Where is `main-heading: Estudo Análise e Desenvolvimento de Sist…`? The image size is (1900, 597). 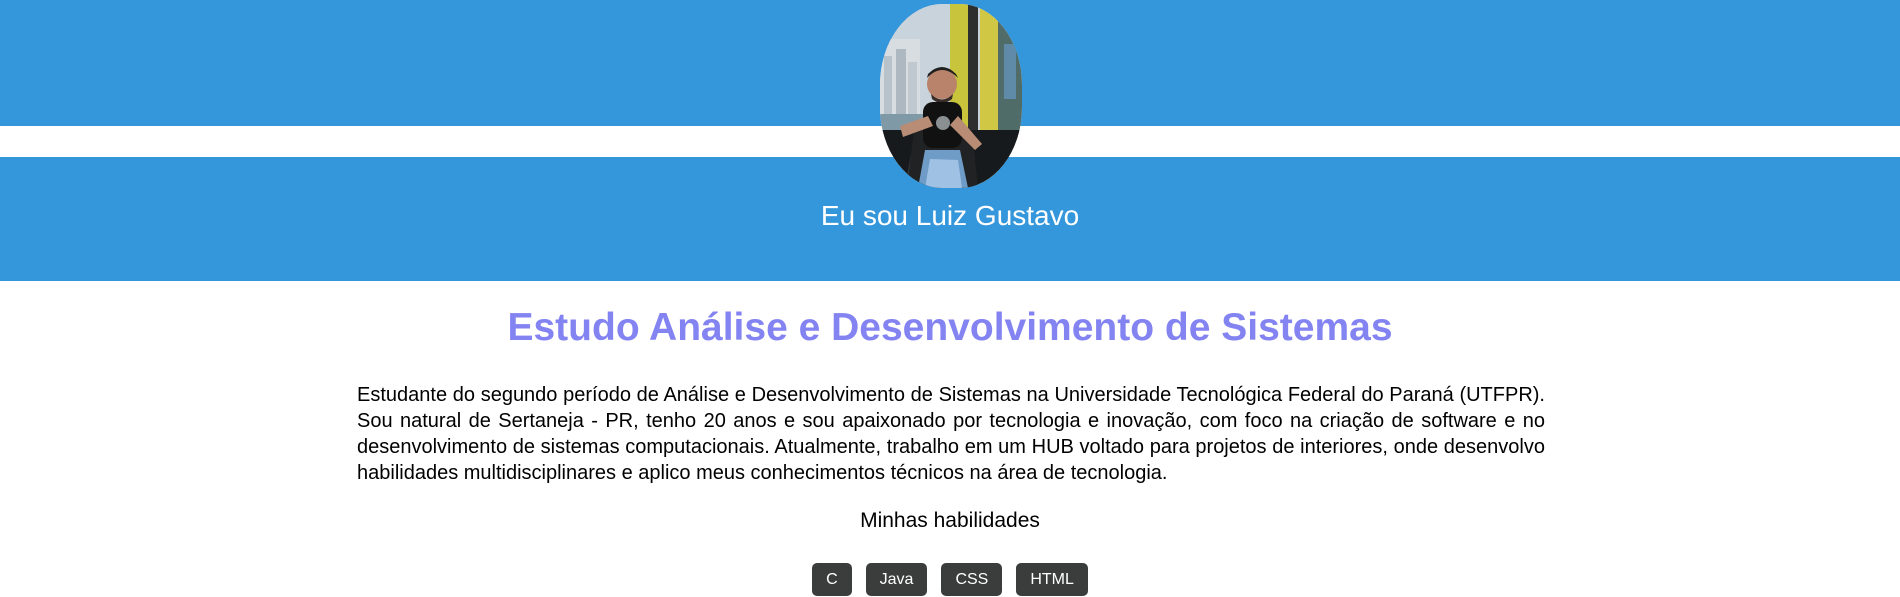 main-heading: Estudo Análise e Desenvolvimento de Sist… is located at coordinates (950, 327).